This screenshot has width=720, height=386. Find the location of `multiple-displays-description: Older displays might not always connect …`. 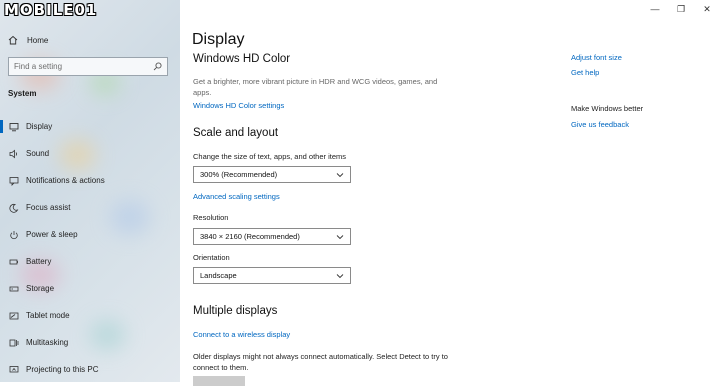

multiple-displays-description: Older displays might not always connect … is located at coordinates (320, 362).